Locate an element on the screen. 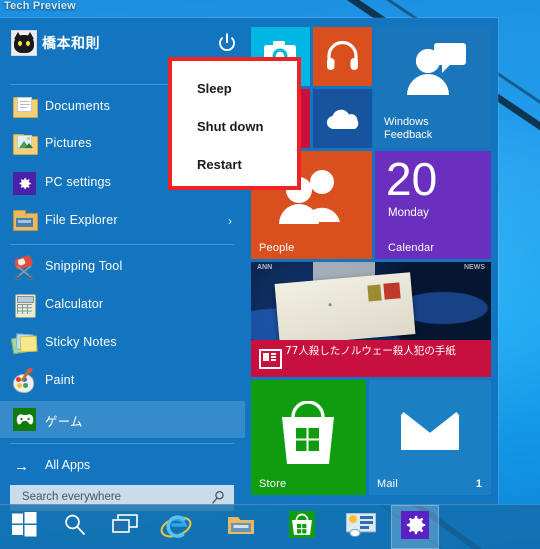  paint-icon is located at coordinates (24, 380).